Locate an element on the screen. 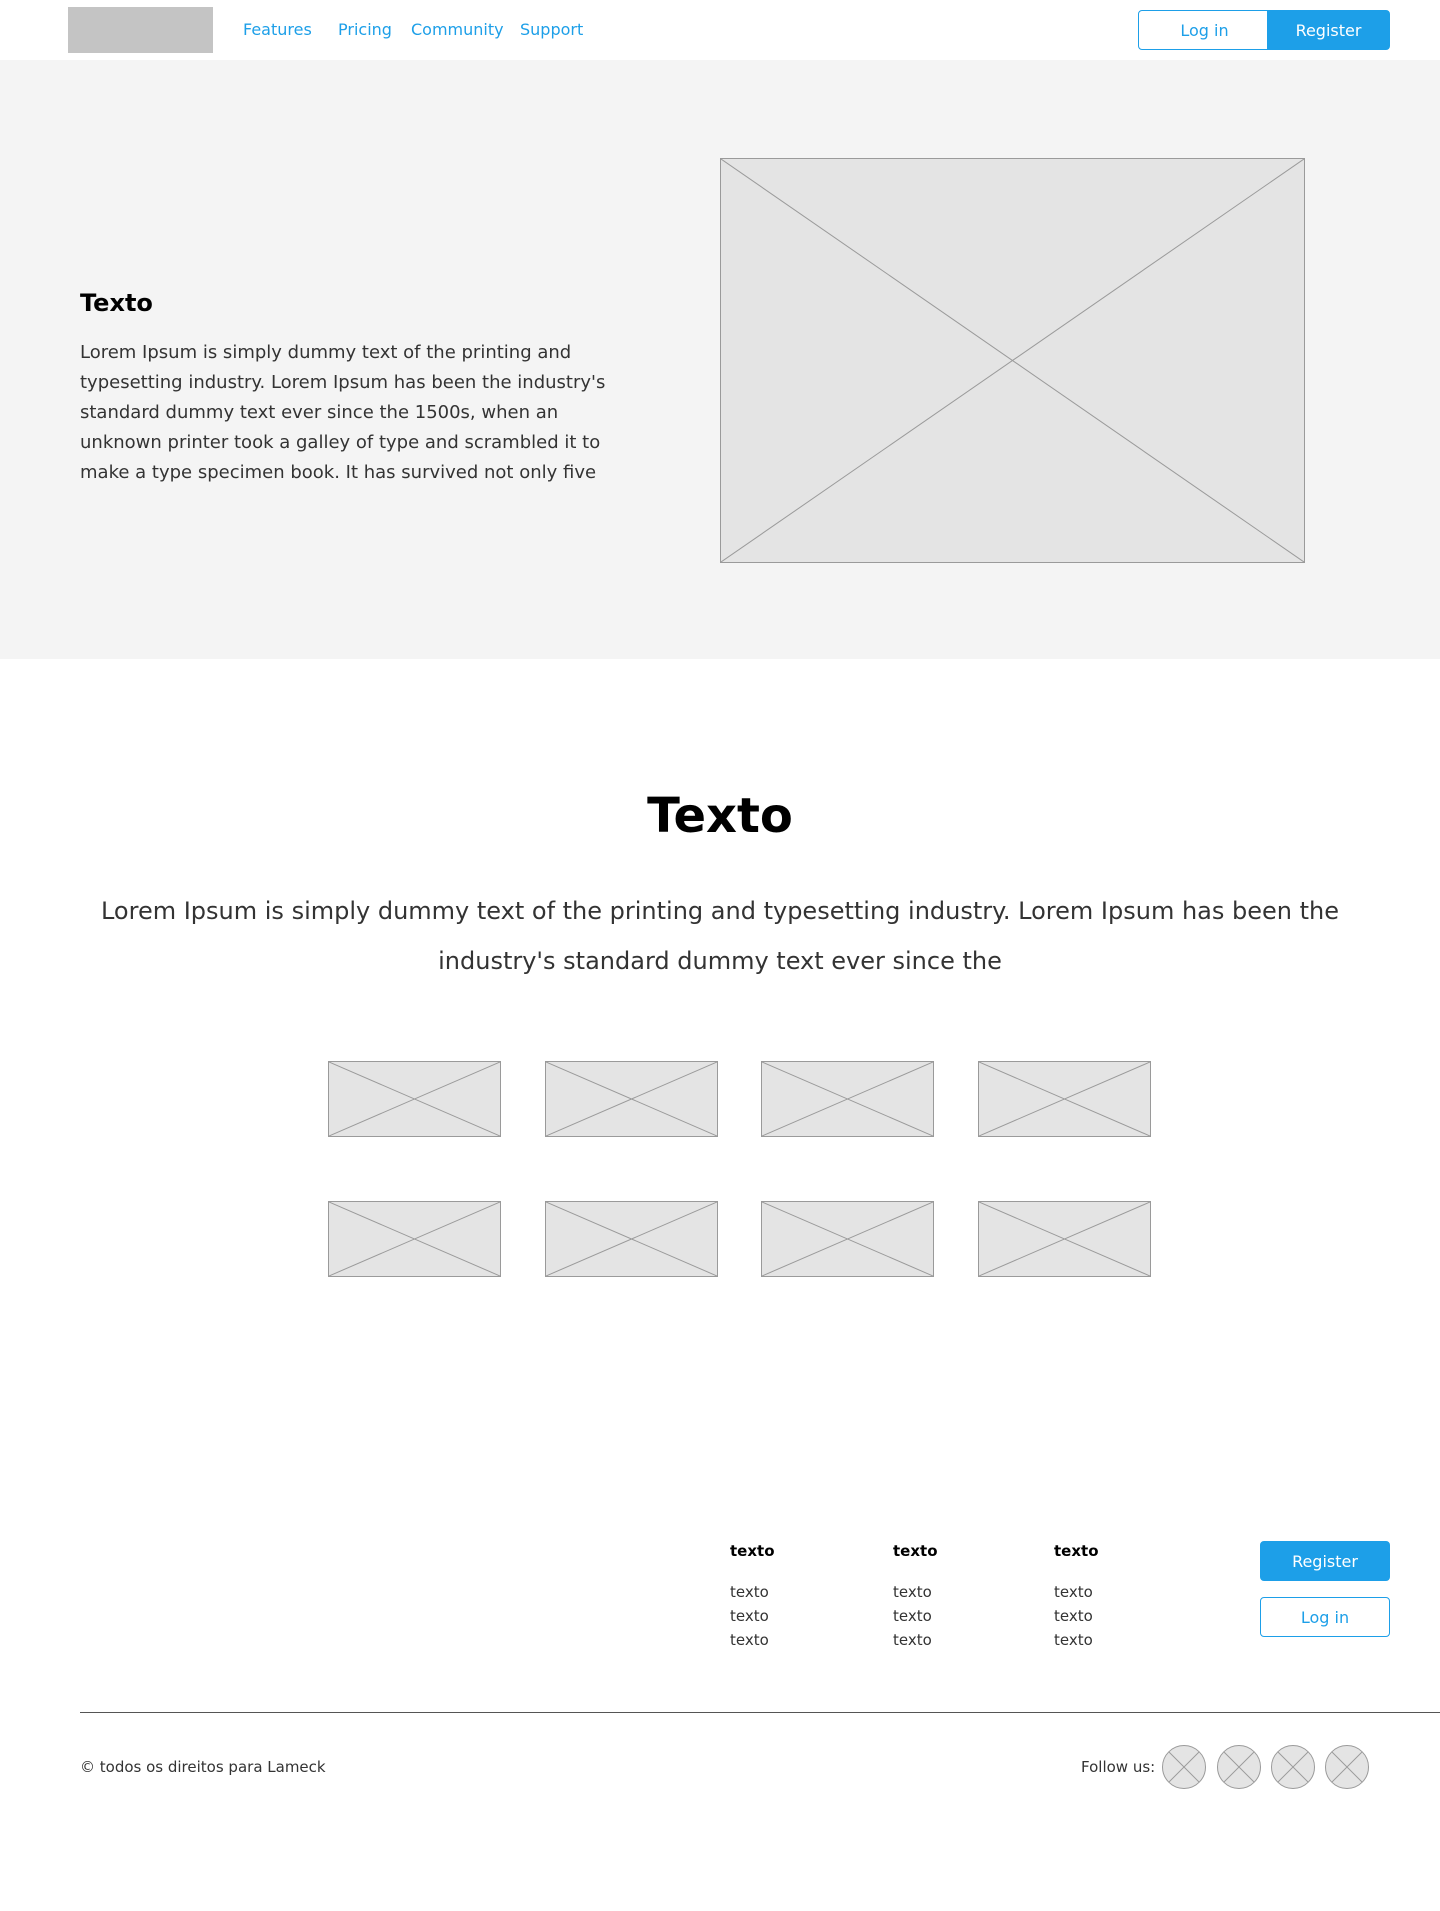 This screenshot has width=1440, height=1911. footer-divider is located at coordinates (760, 1712).